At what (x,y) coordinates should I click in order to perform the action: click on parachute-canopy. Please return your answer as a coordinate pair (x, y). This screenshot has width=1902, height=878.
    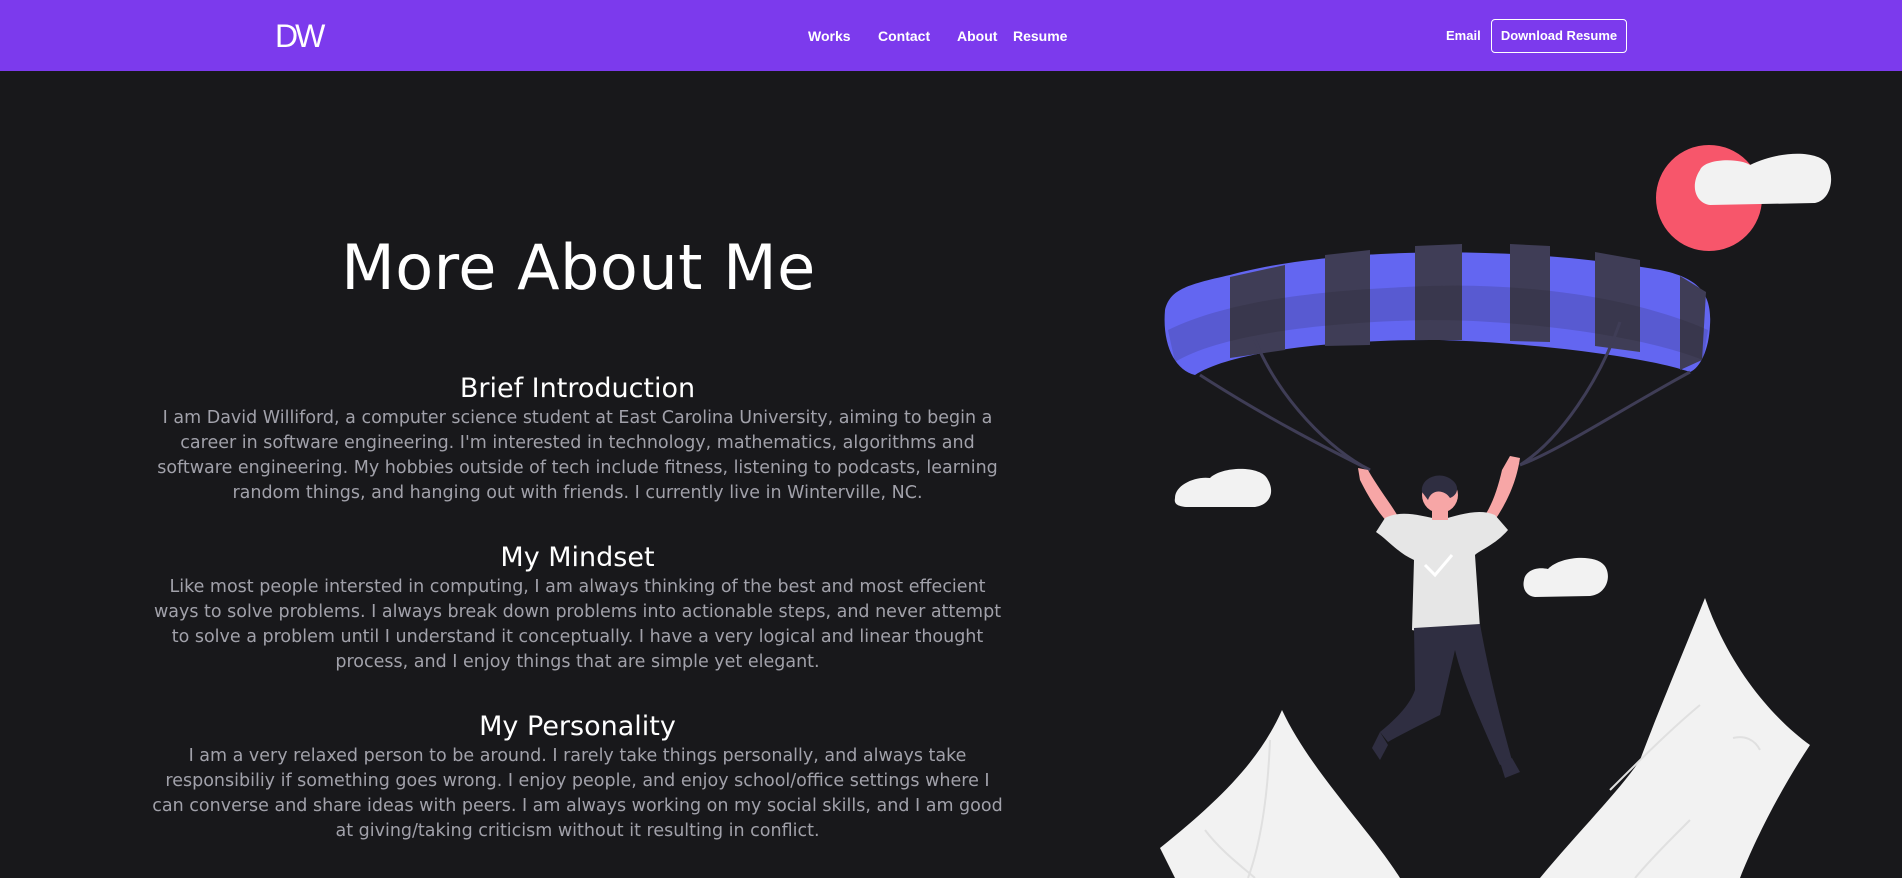
    Looking at the image, I should click on (1437, 309).